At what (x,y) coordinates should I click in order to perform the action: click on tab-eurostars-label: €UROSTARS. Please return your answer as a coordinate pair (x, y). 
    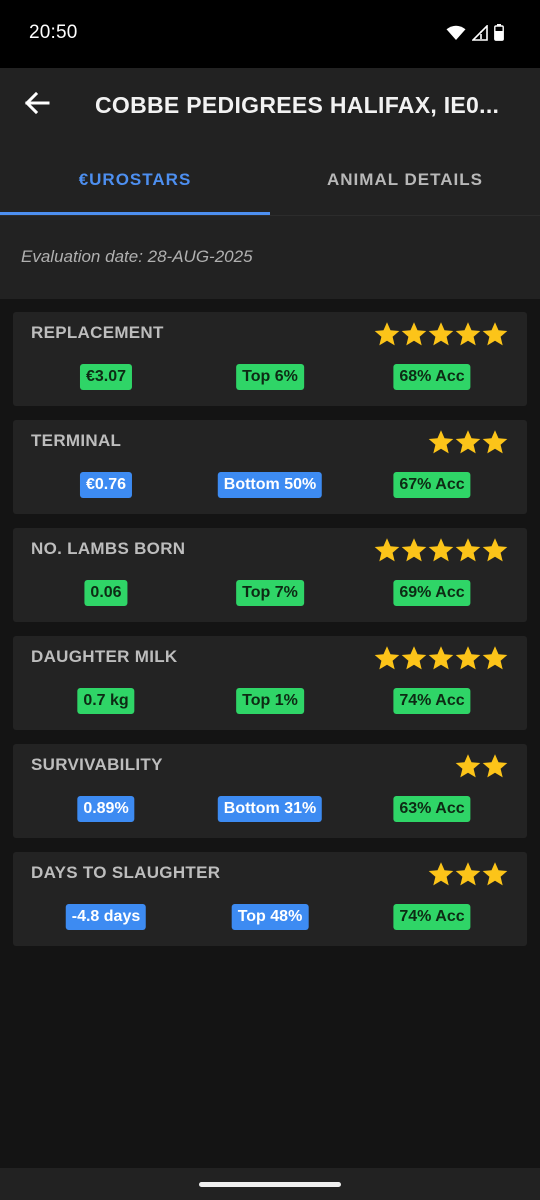
    Looking at the image, I should click on (135, 179).